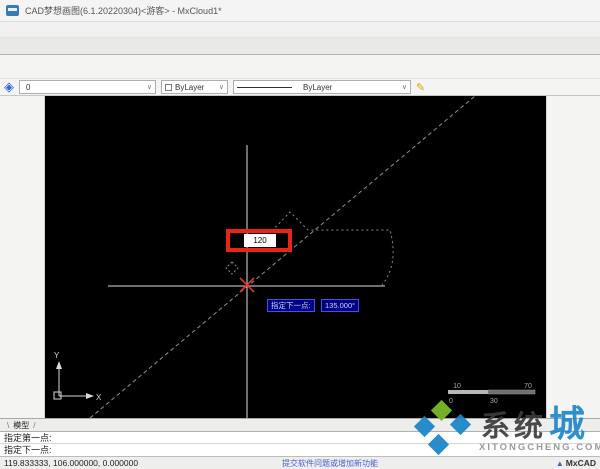 The image size is (600, 469). What do you see at coordinates (492, 394) in the screenshot?
I see `scale-bar: 10 70 0 30` at bounding box center [492, 394].